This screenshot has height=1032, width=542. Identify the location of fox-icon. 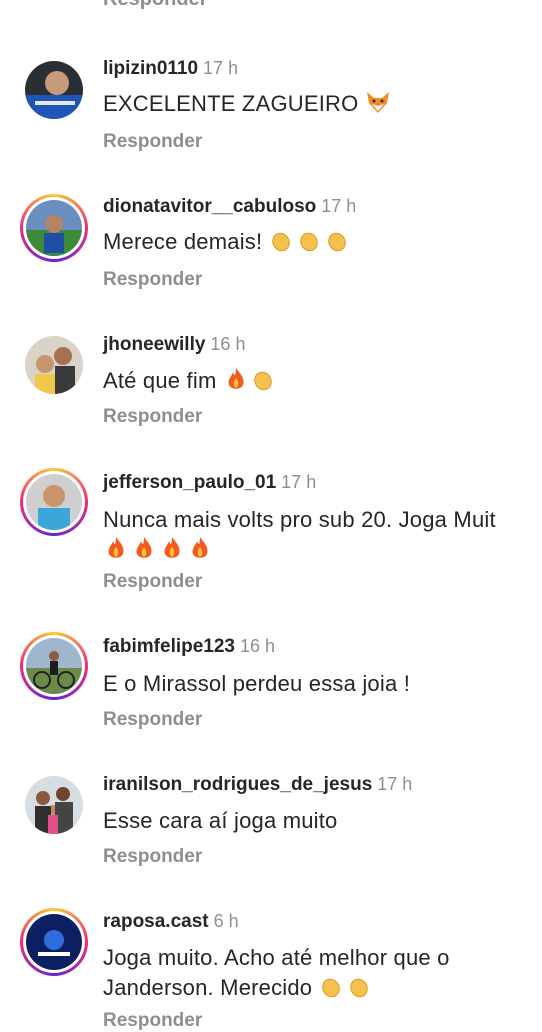
(378, 106).